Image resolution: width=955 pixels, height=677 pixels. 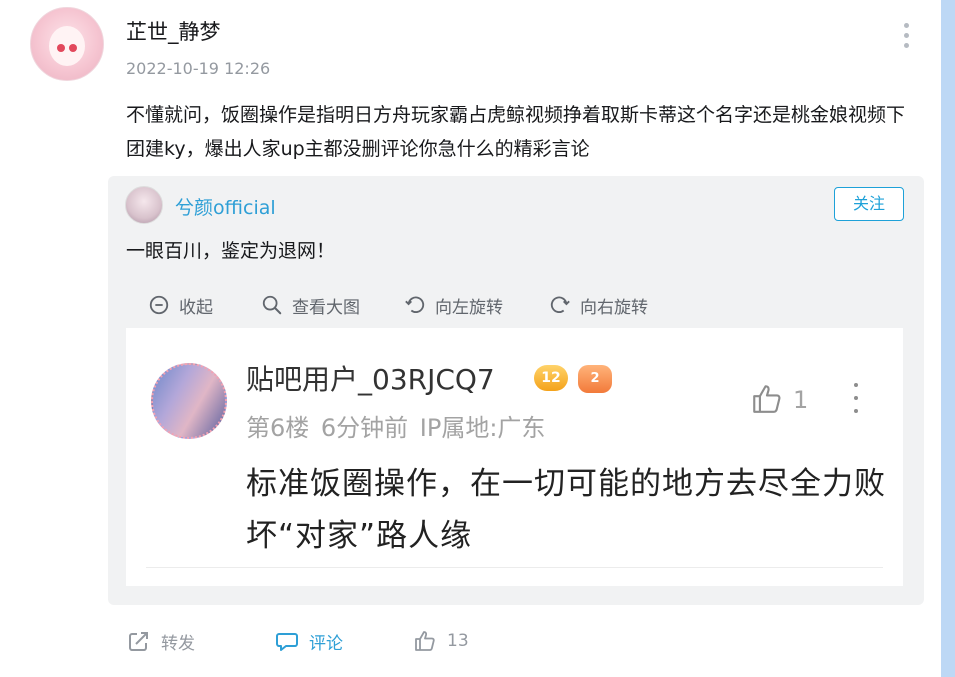 What do you see at coordinates (801, 400) in the screenshot?
I see `image-like-count: 1` at bounding box center [801, 400].